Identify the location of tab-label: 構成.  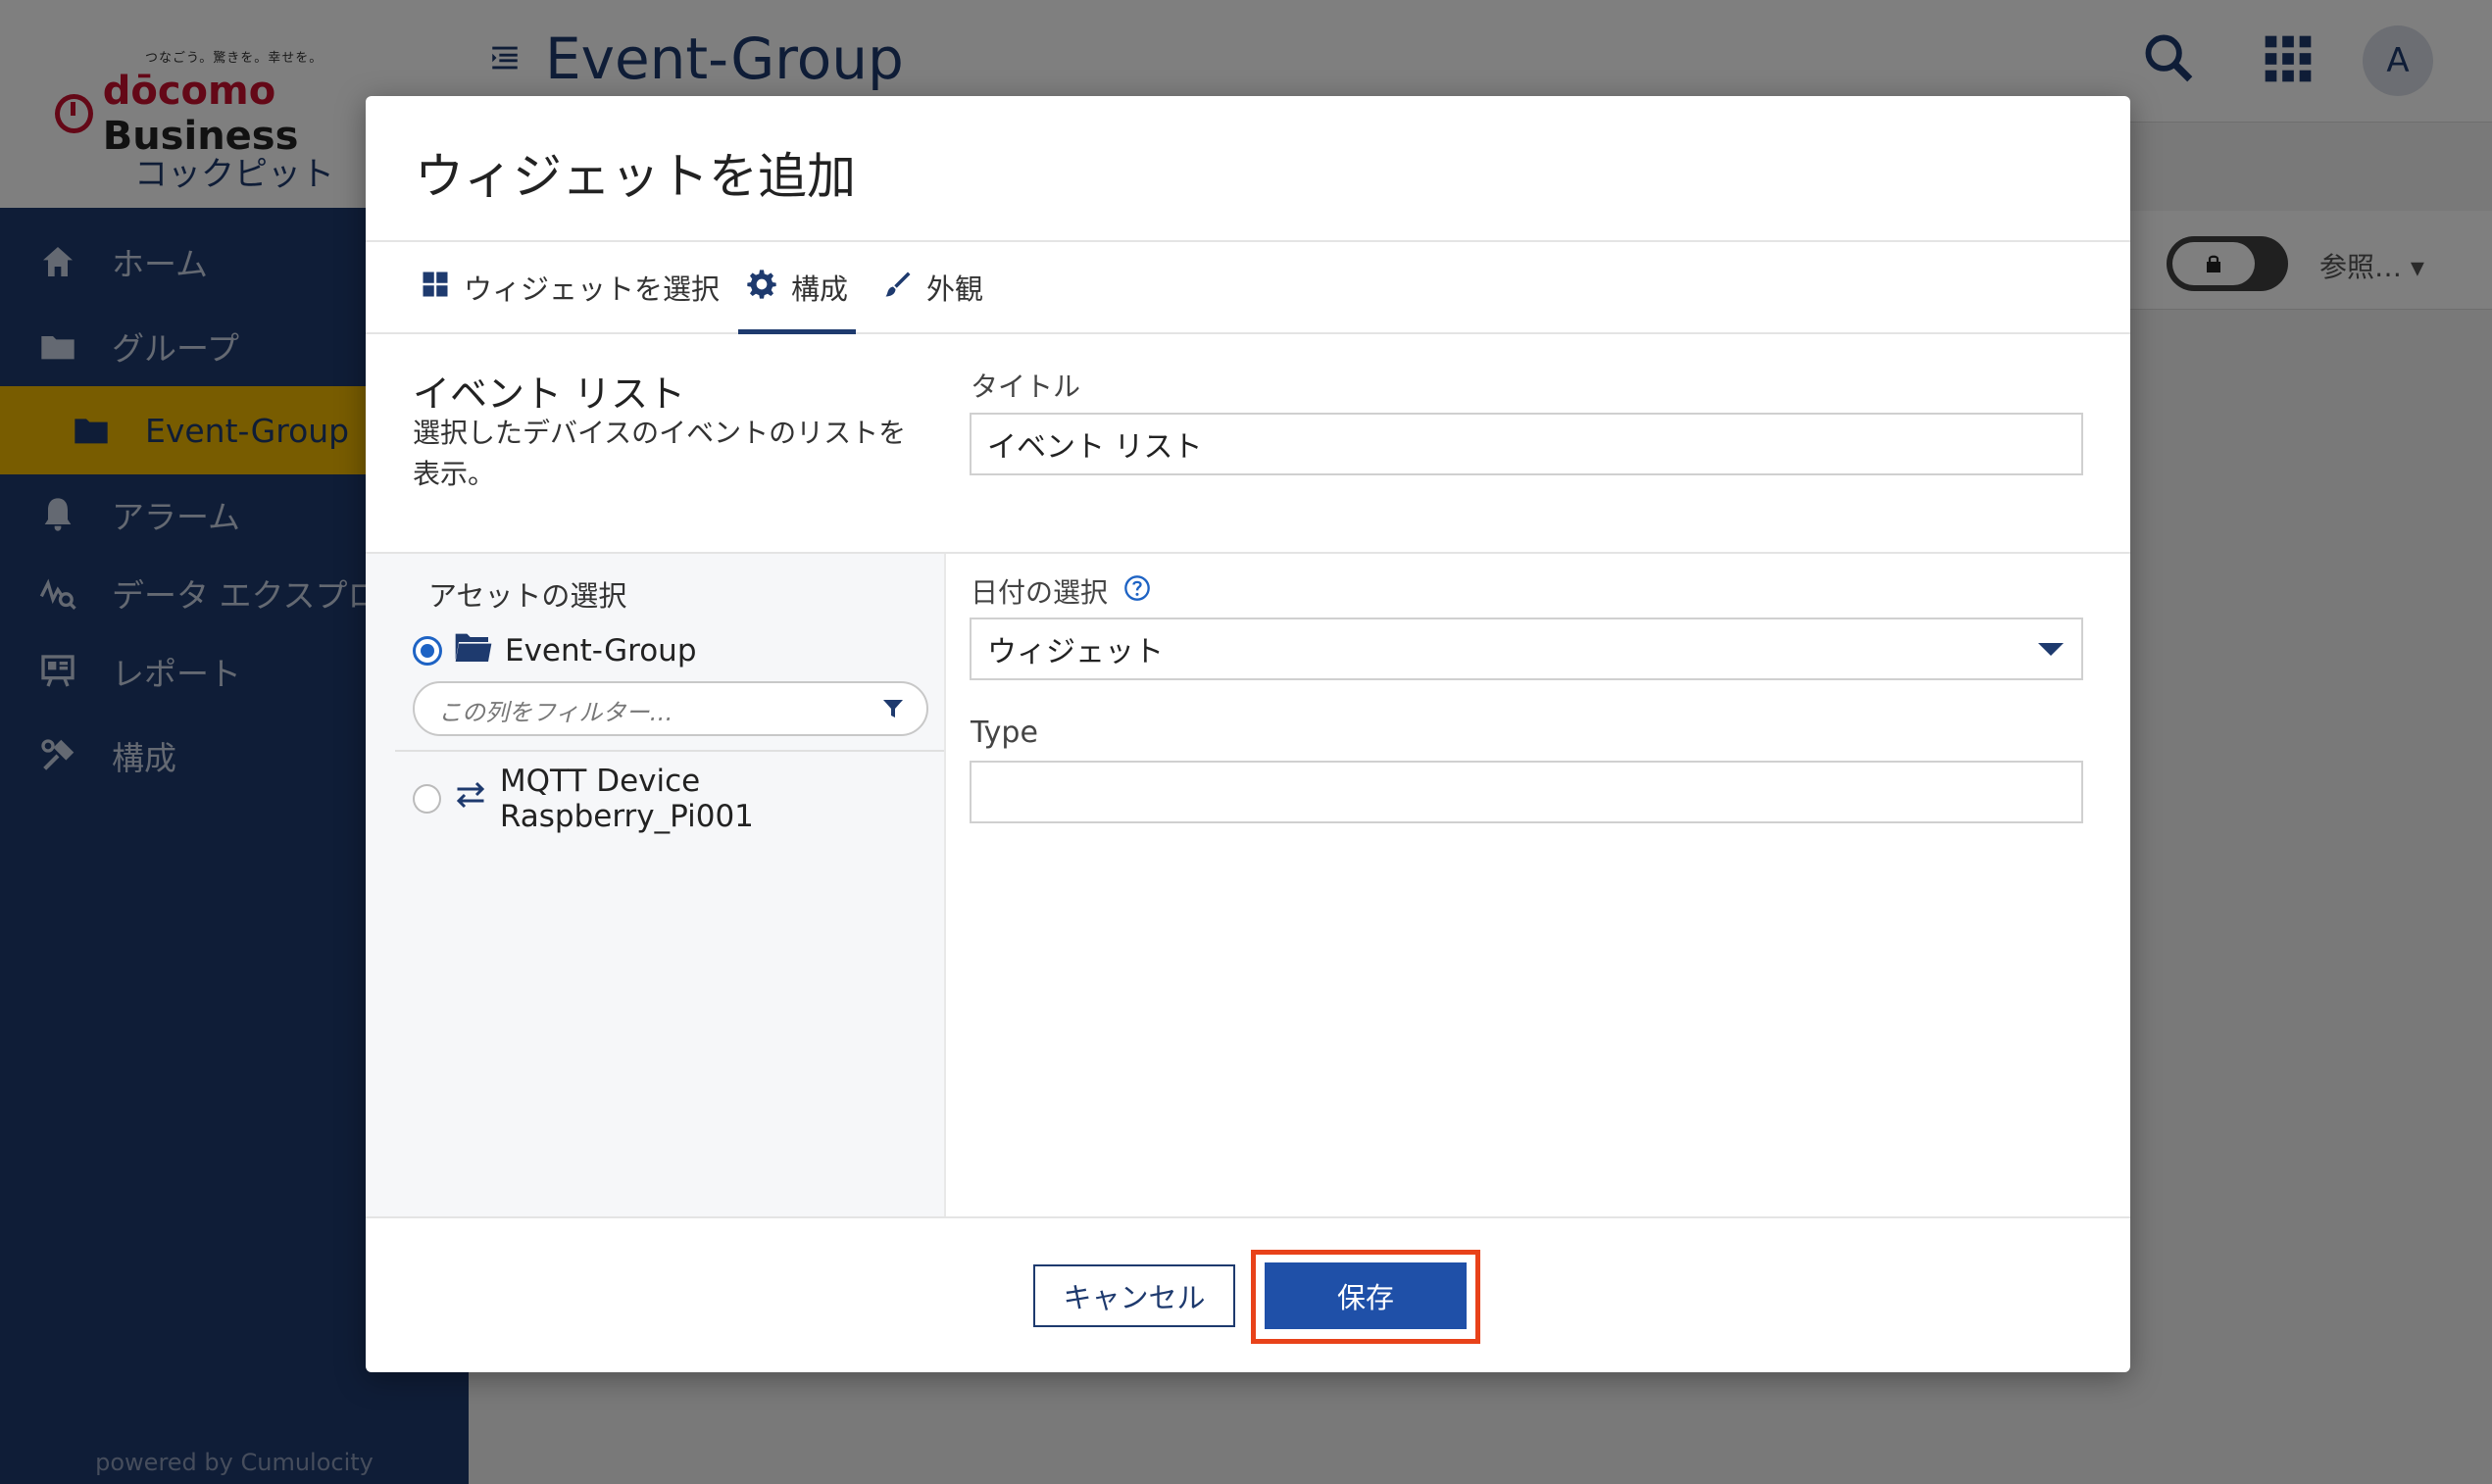
(820, 289).